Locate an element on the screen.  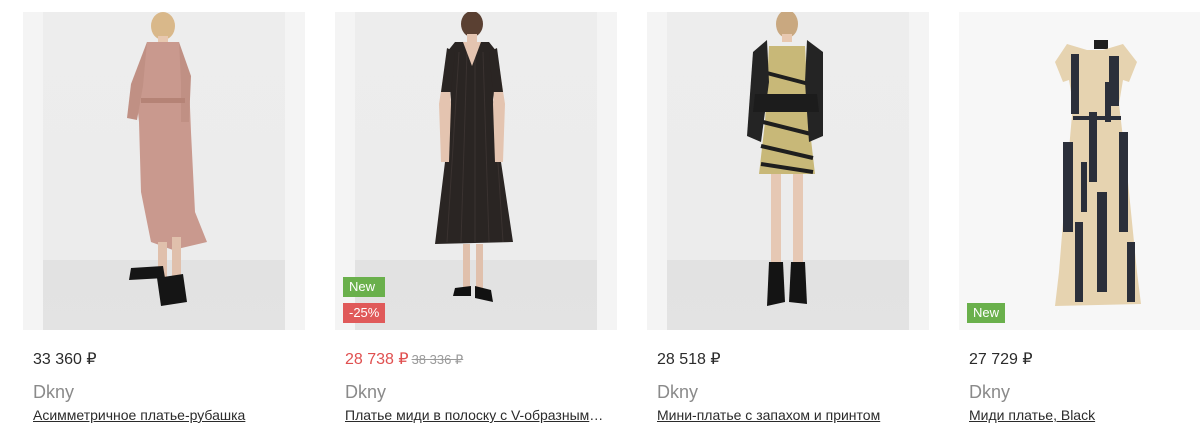
badge-stack: New is located at coordinates (986, 313).